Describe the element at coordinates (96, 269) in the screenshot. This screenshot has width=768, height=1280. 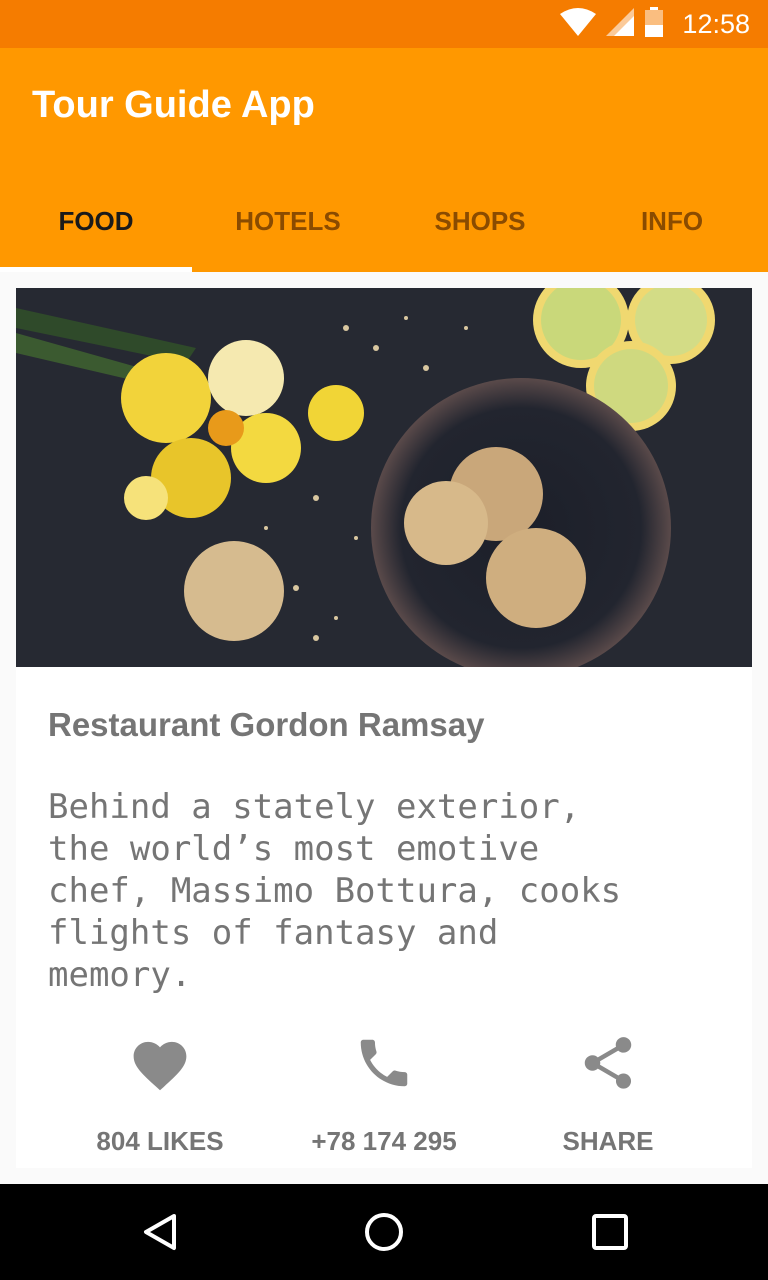
I see `tab-indicator` at that location.